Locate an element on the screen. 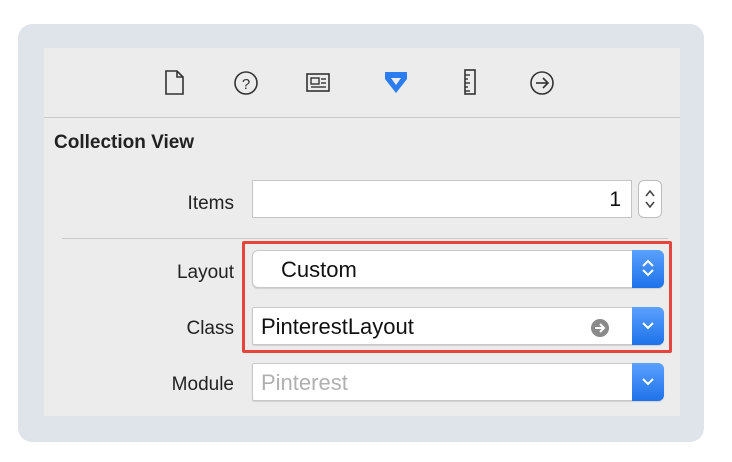 Image resolution: width=732 pixels, height=462 pixels. module-label: Module is located at coordinates (202, 384).